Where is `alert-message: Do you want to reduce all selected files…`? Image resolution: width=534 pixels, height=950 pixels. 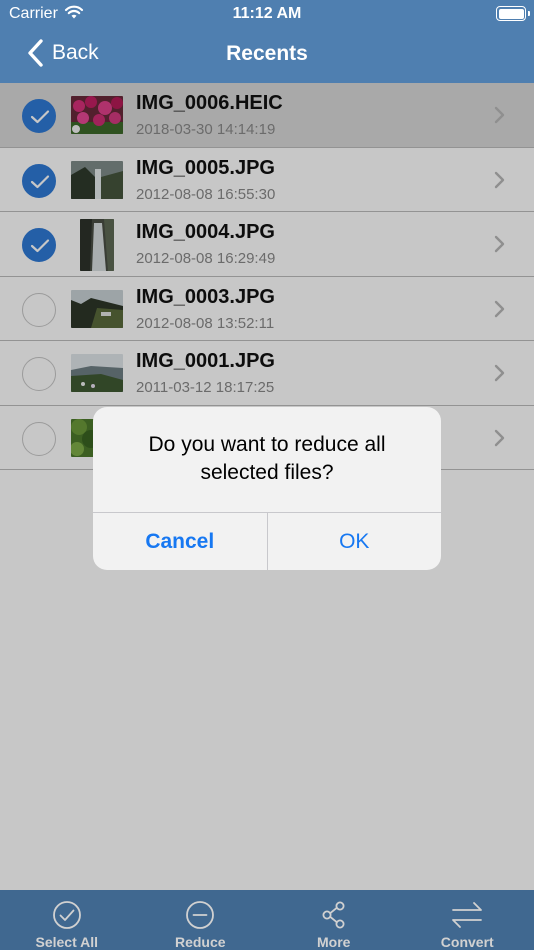
alert-message: Do you want to reduce all selected files… is located at coordinates (267, 458).